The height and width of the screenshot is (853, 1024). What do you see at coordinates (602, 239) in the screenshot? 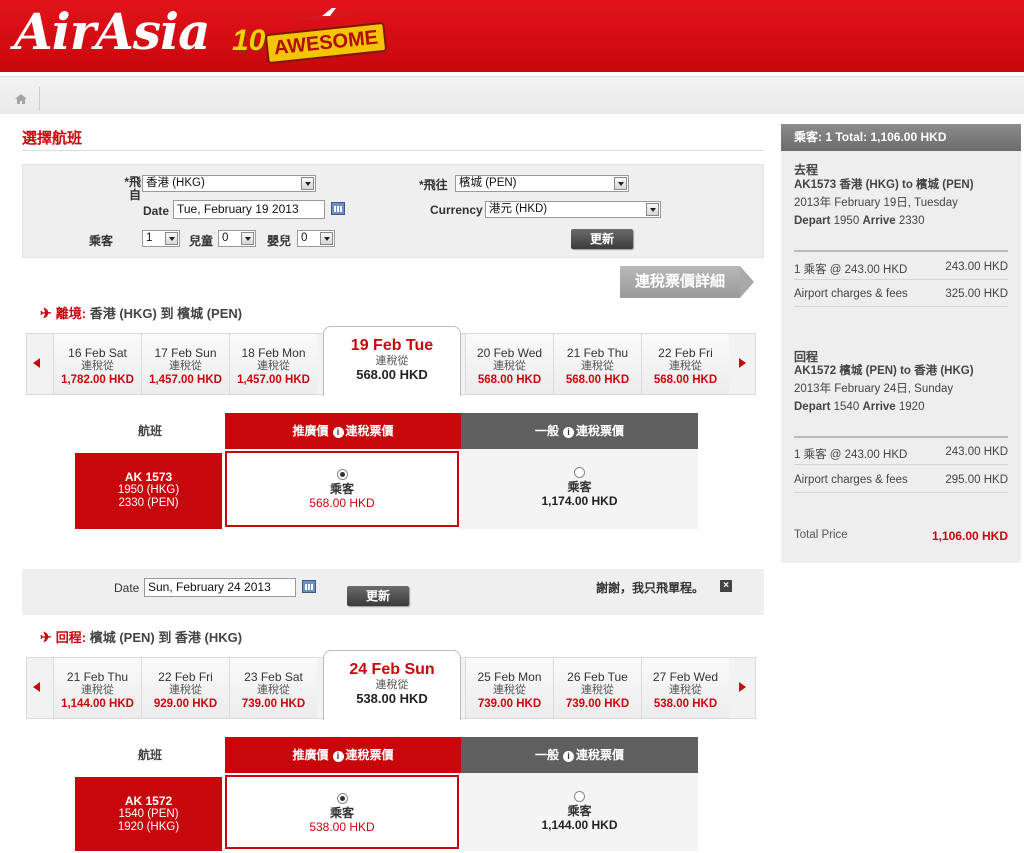
I see `update-button: 更新` at bounding box center [602, 239].